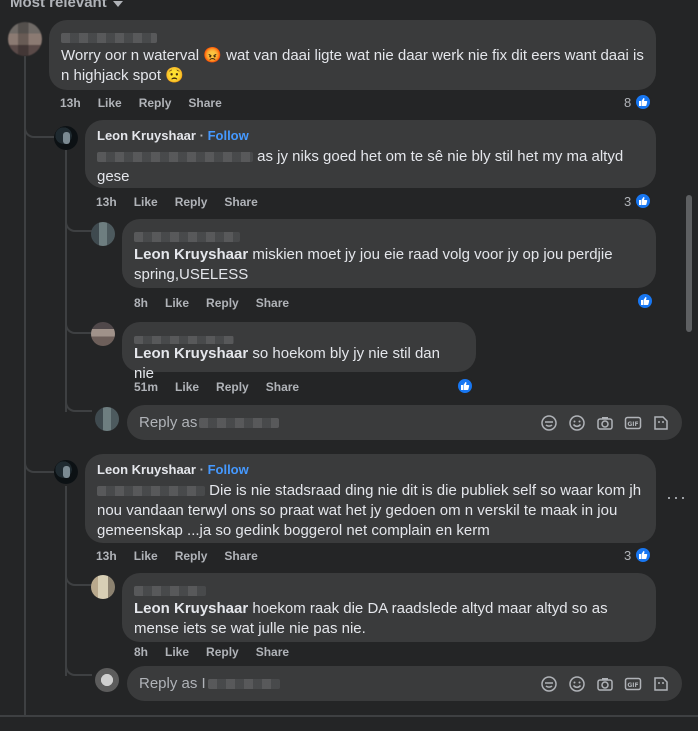  I want to click on reply-placeholder: Reply as I, so click(172, 683).